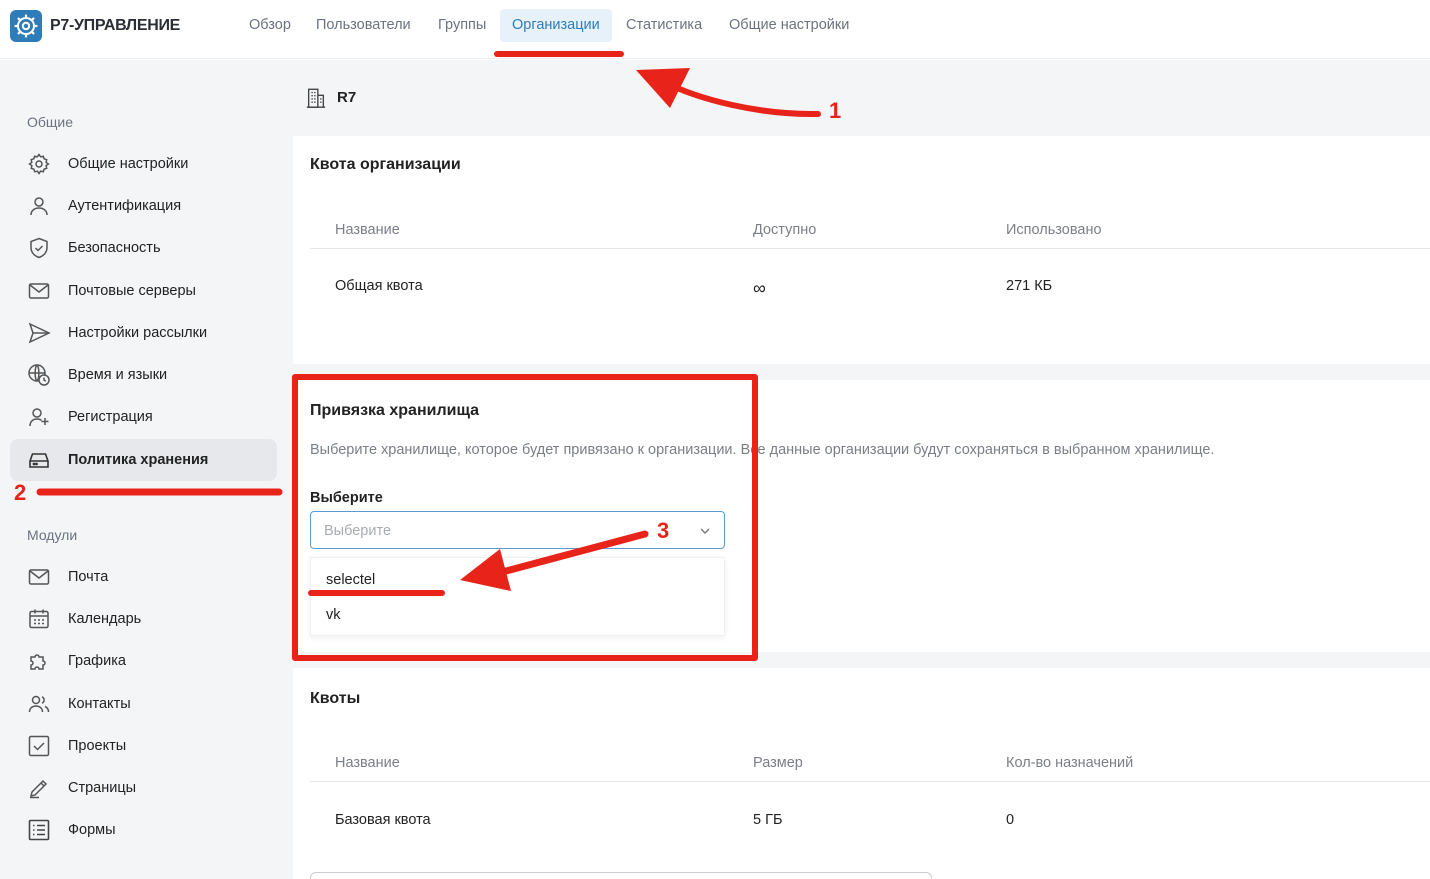 This screenshot has height=879, width=1430. I want to click on sidebar-item-label: Контакты, so click(99, 704).